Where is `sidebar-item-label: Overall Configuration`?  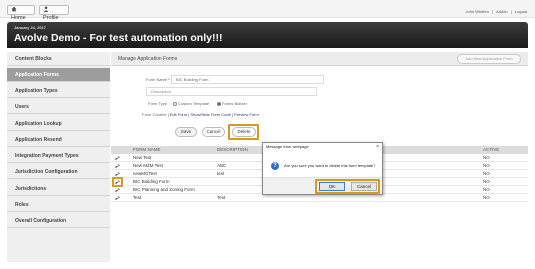 sidebar-item-label: Overall Configuration is located at coordinates (41, 221).